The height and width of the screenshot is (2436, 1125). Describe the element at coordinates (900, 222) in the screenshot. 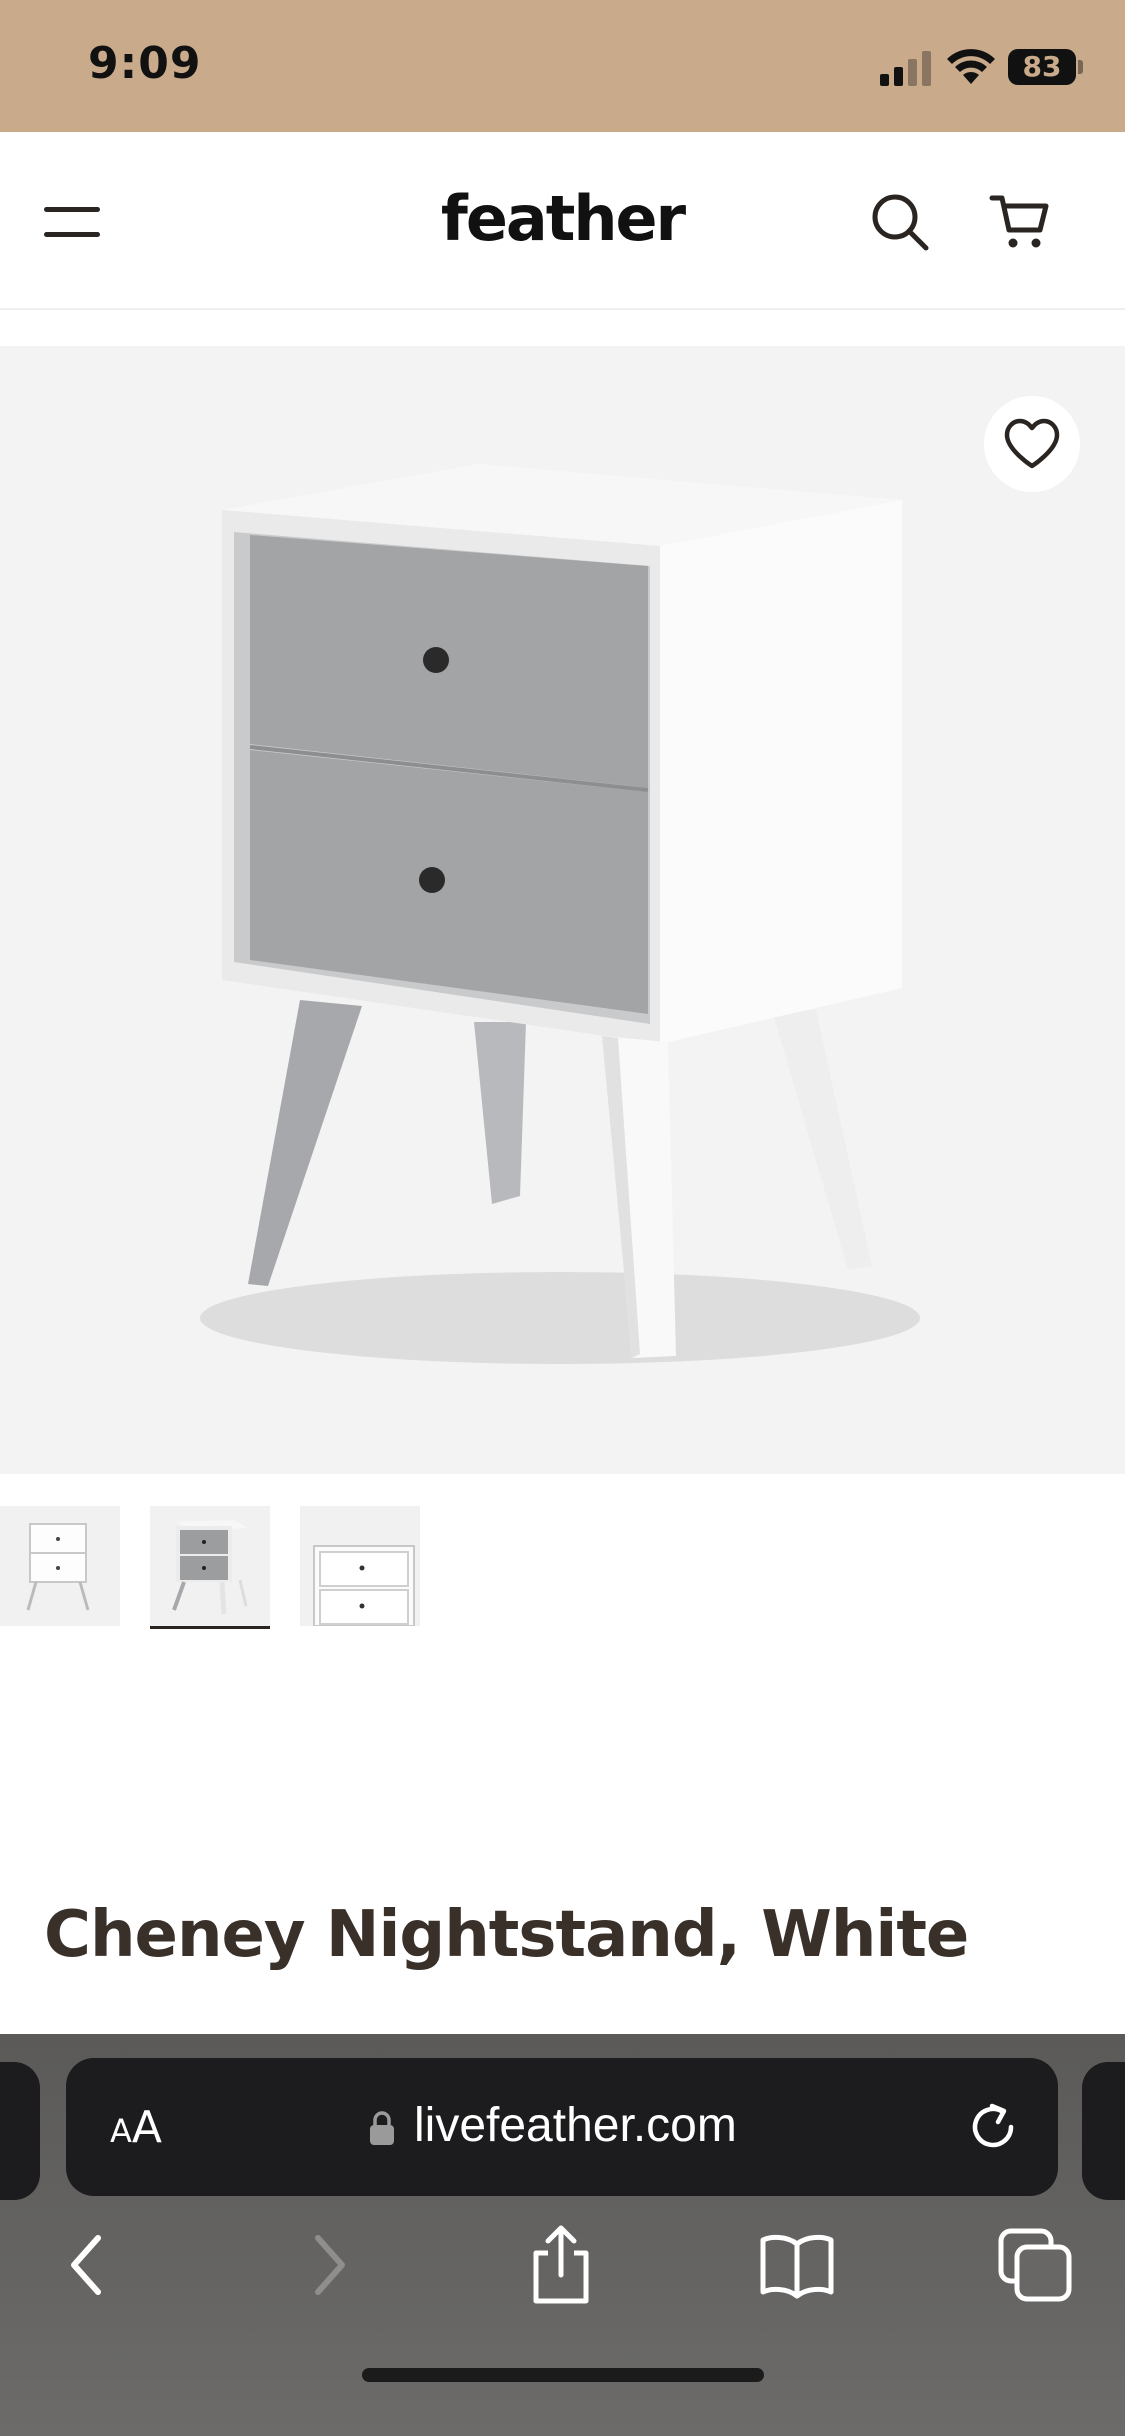

I see `search-icon` at that location.